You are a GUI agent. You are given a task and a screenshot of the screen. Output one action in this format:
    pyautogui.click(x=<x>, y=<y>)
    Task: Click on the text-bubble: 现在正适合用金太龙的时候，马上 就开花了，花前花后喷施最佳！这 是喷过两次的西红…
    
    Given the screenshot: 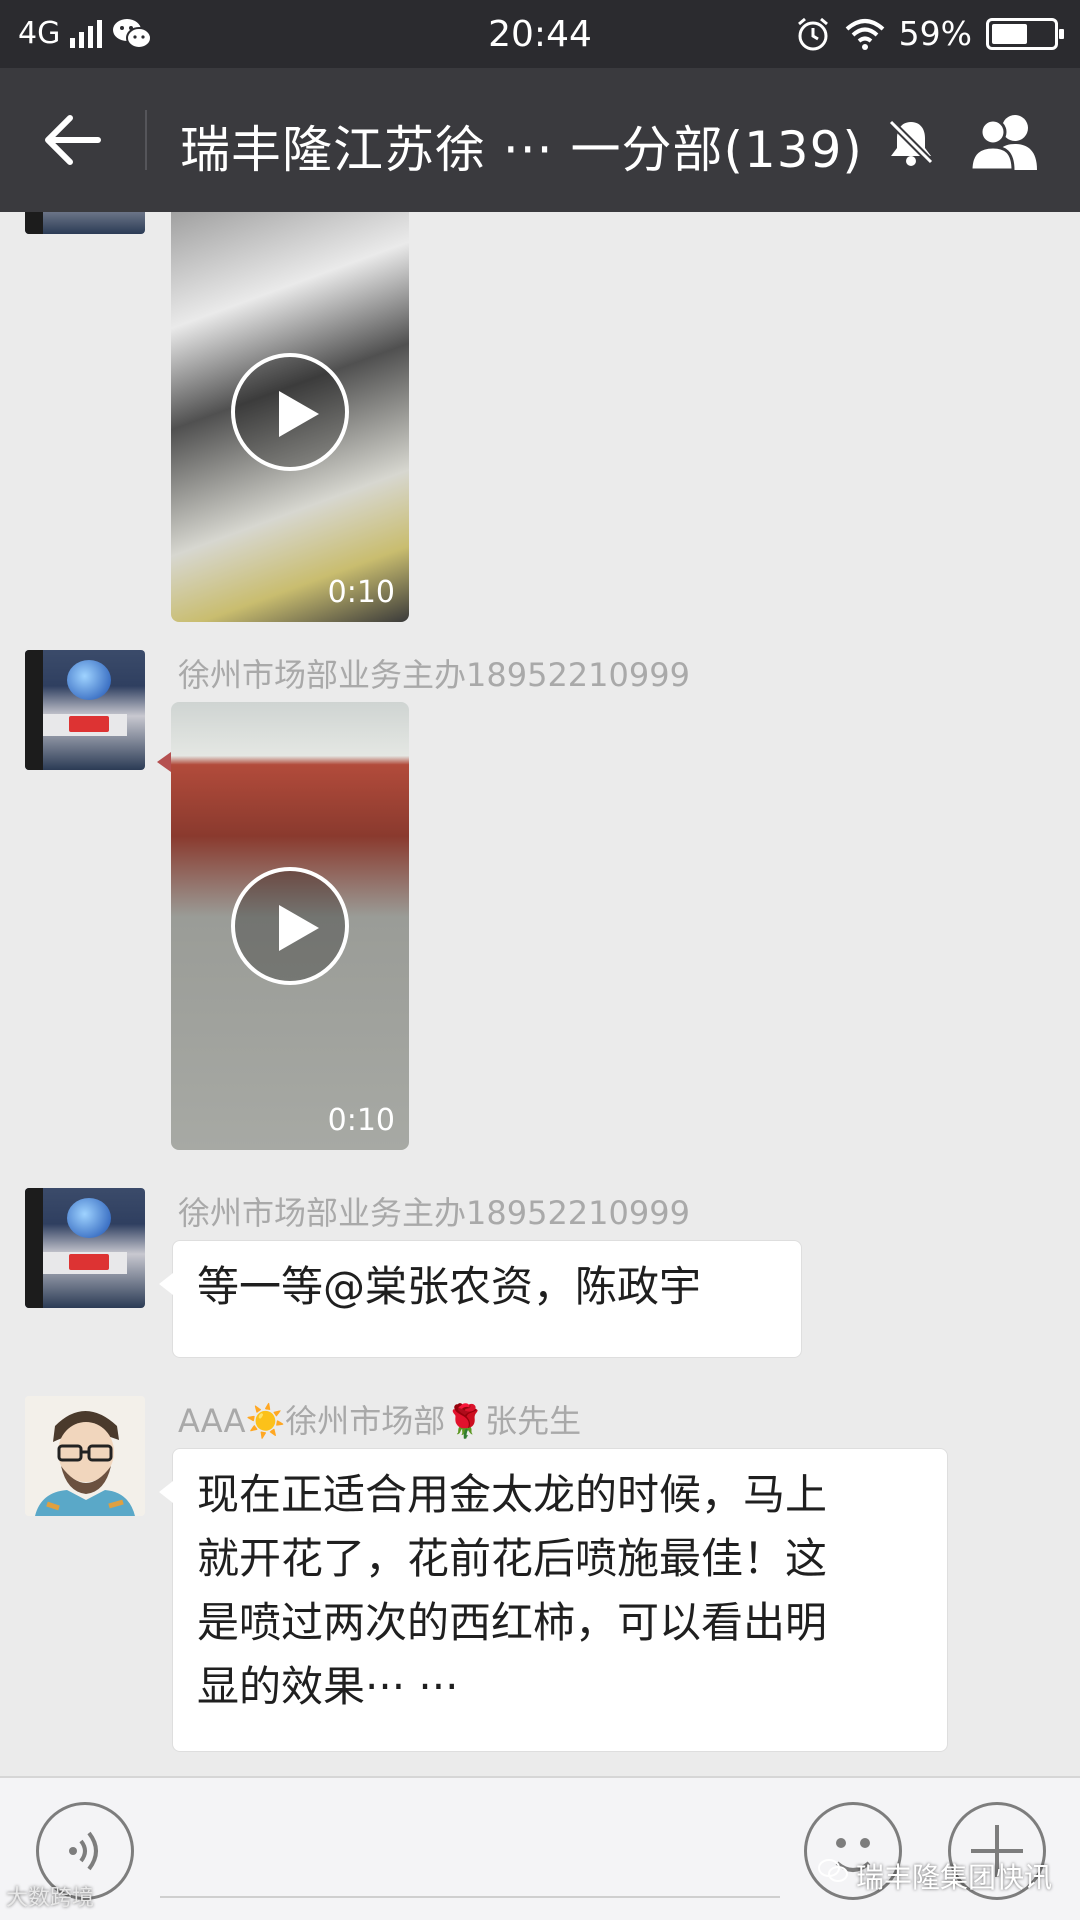 What is the action you would take?
    pyautogui.click(x=553, y=1600)
    